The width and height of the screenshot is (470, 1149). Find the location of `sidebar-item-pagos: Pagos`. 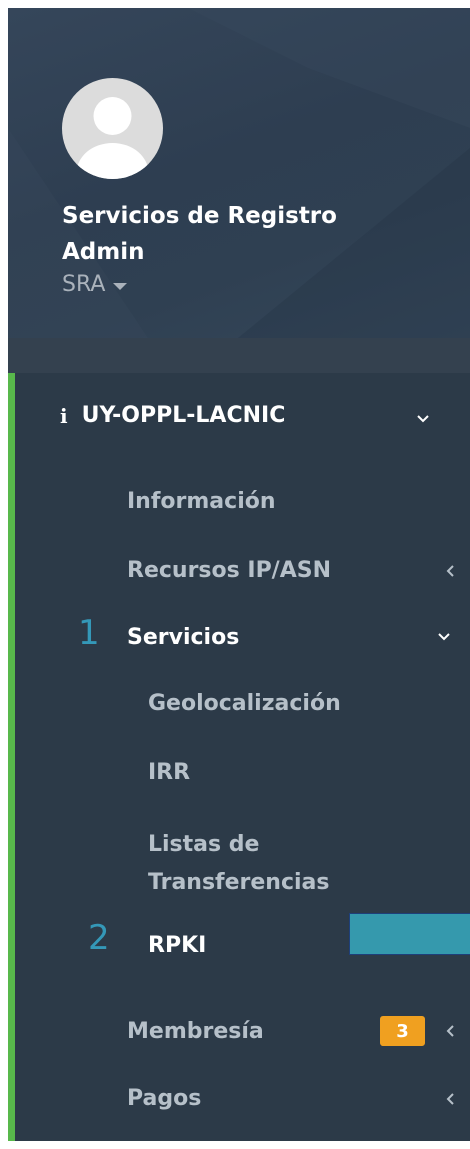

sidebar-item-pagos: Pagos is located at coordinates (164, 1098).